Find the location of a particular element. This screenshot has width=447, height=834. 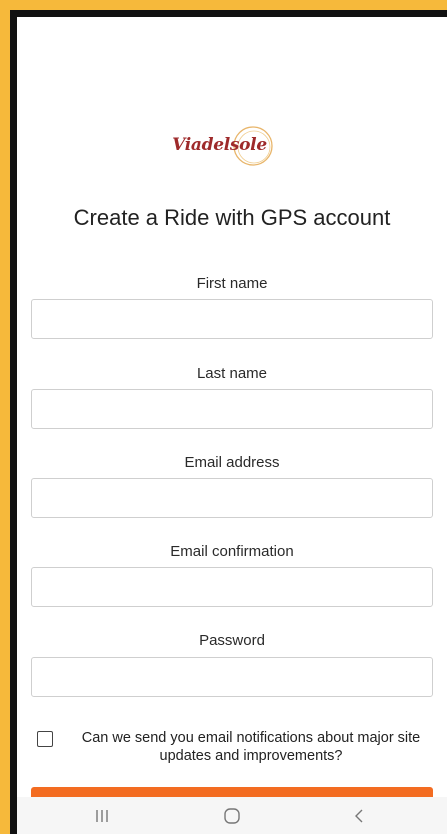

password-input is located at coordinates (232, 677).